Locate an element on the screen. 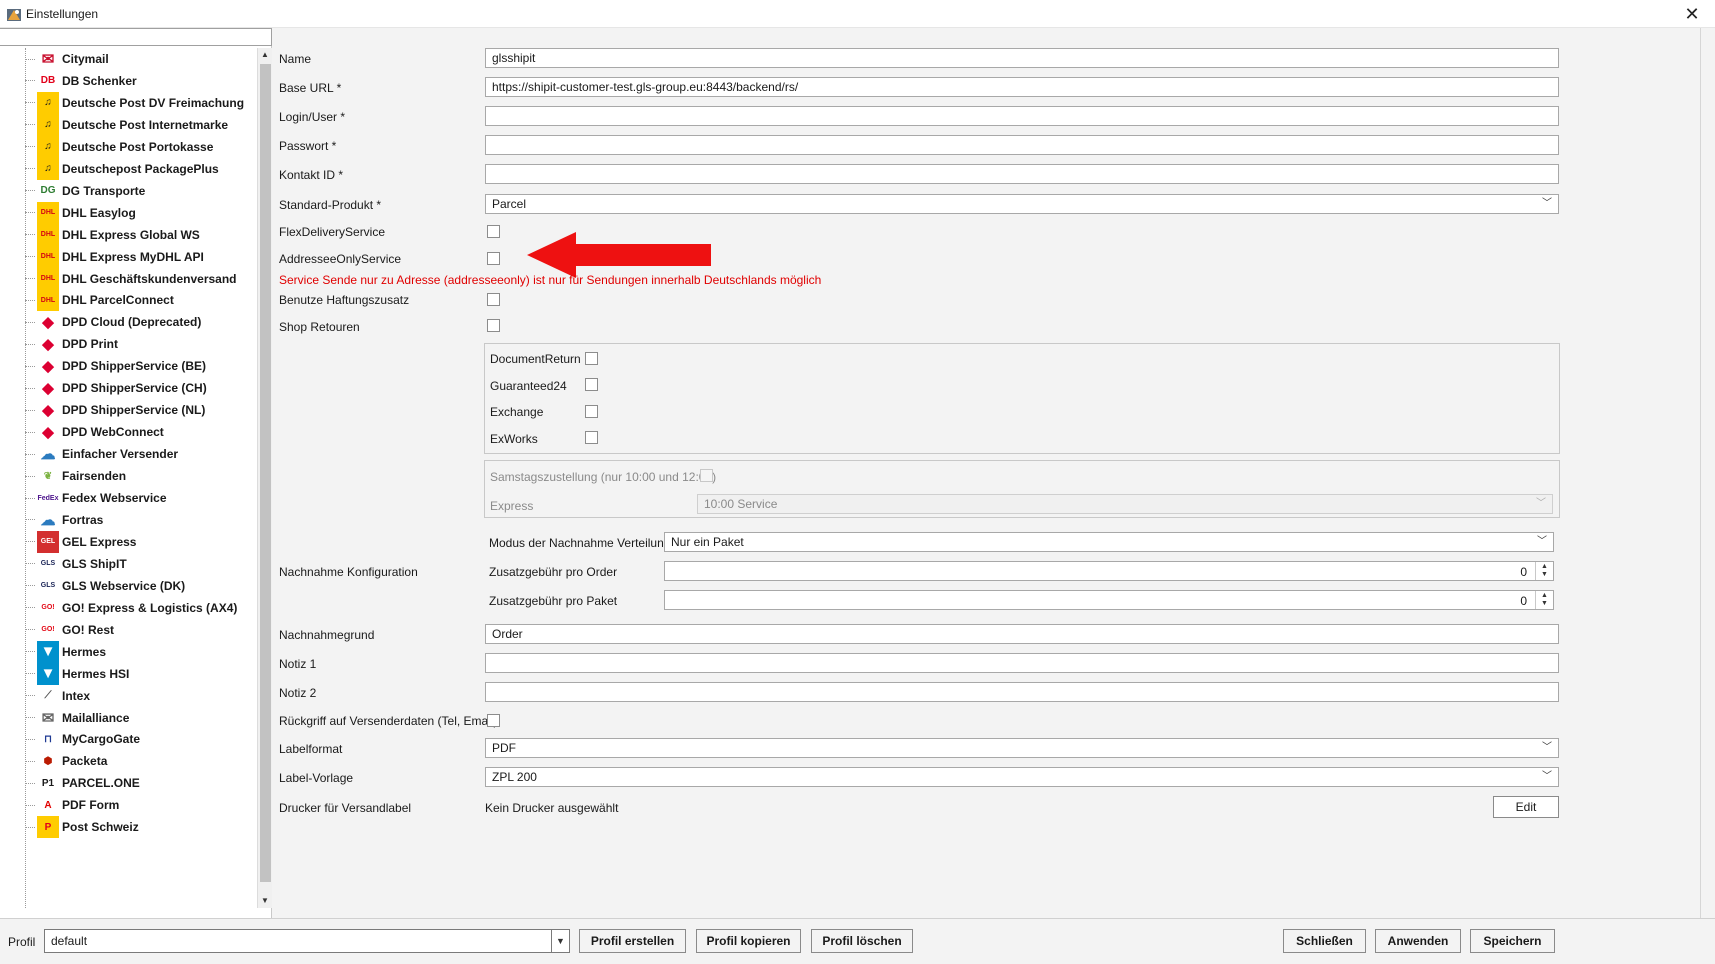 The width and height of the screenshot is (1715, 964). service-document-return-checkbox is located at coordinates (591, 358).